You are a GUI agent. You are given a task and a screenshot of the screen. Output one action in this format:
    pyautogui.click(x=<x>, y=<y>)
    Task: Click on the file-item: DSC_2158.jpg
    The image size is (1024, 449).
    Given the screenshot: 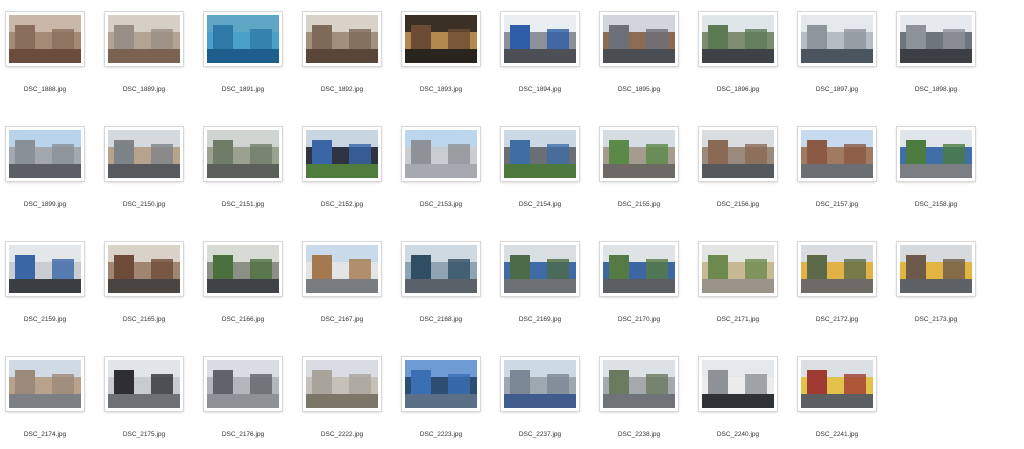 What is the action you would take?
    pyautogui.click(x=936, y=162)
    